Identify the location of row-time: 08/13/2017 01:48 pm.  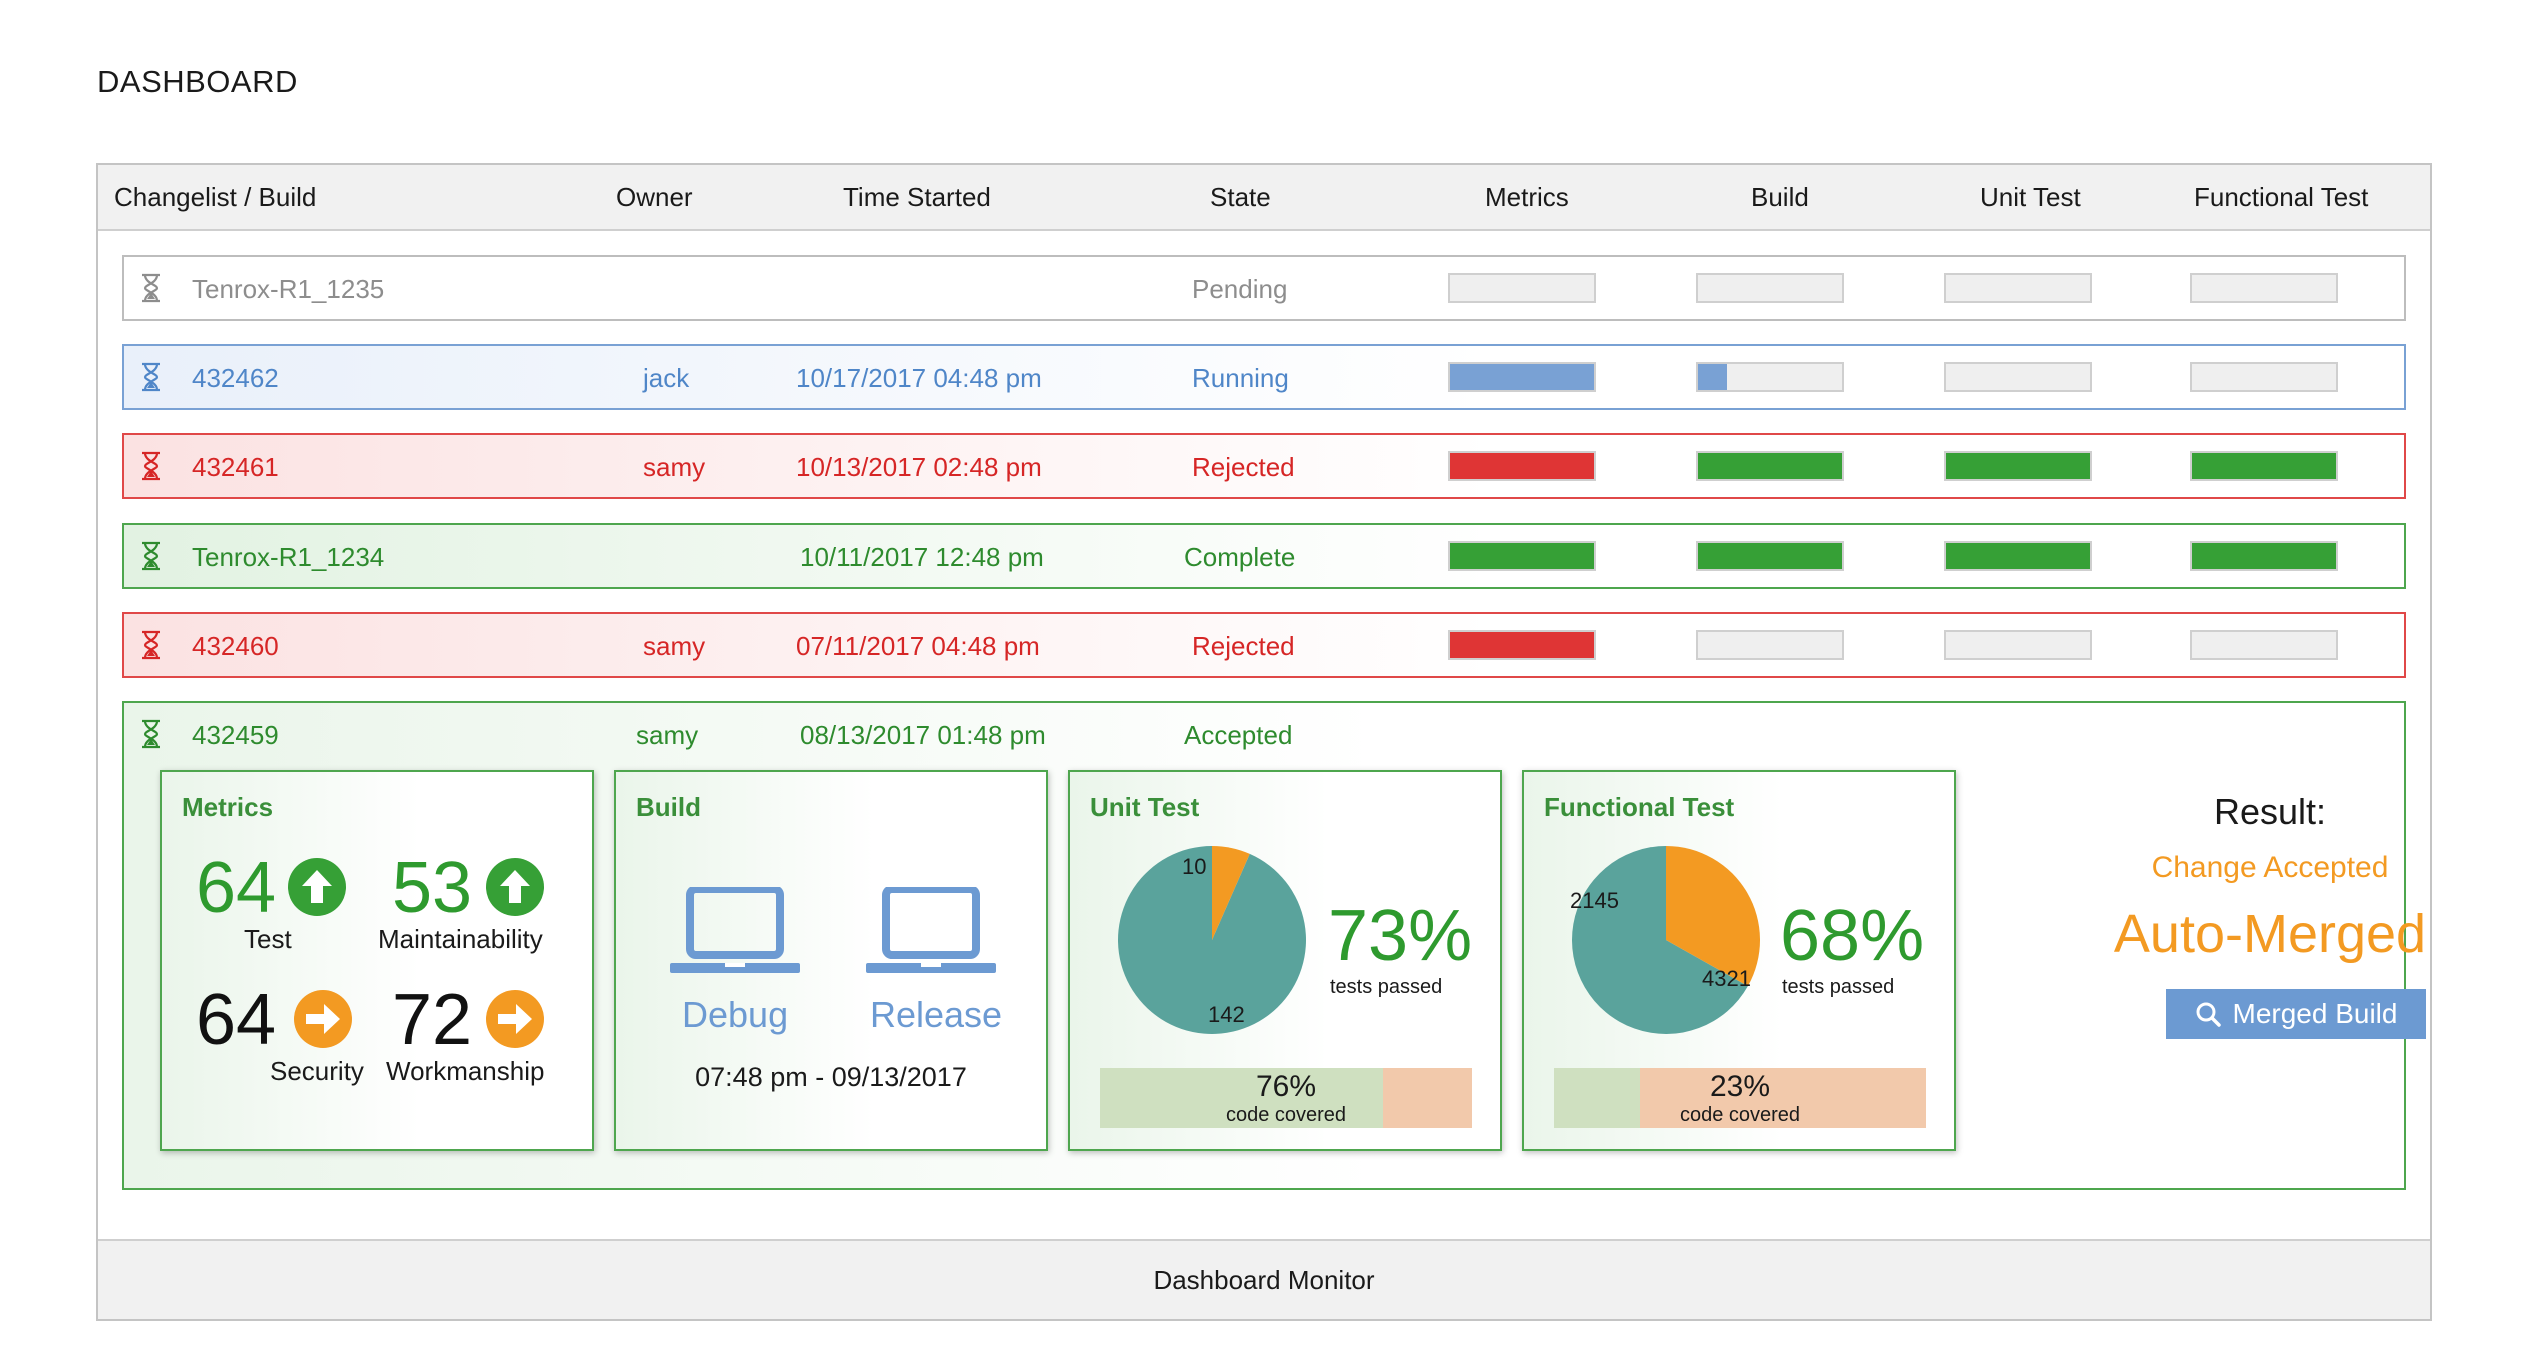
(923, 735).